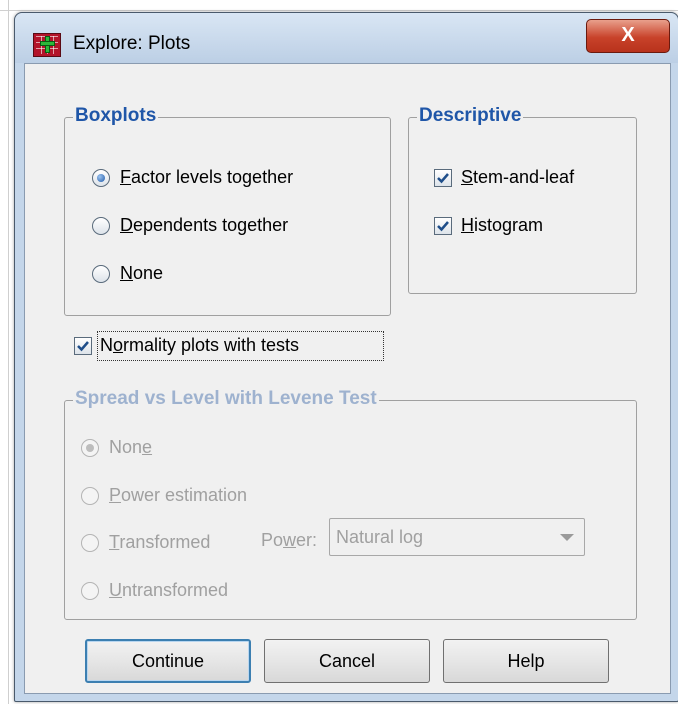 The width and height of the screenshot is (678, 704). I want to click on power-select-value: Natural log, so click(380, 537).